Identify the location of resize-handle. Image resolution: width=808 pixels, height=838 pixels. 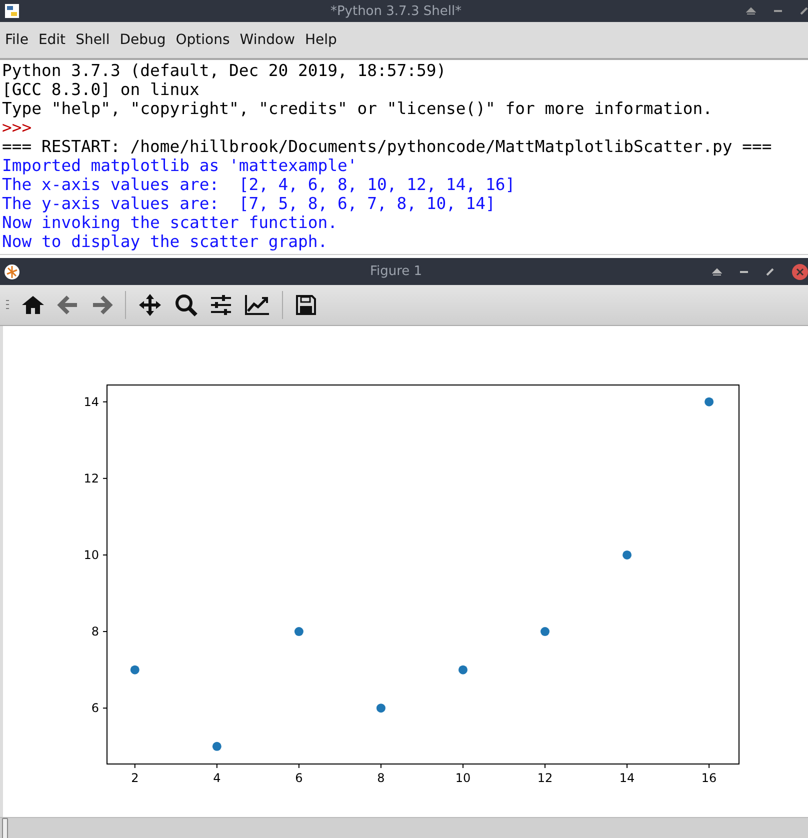
(5, 828).